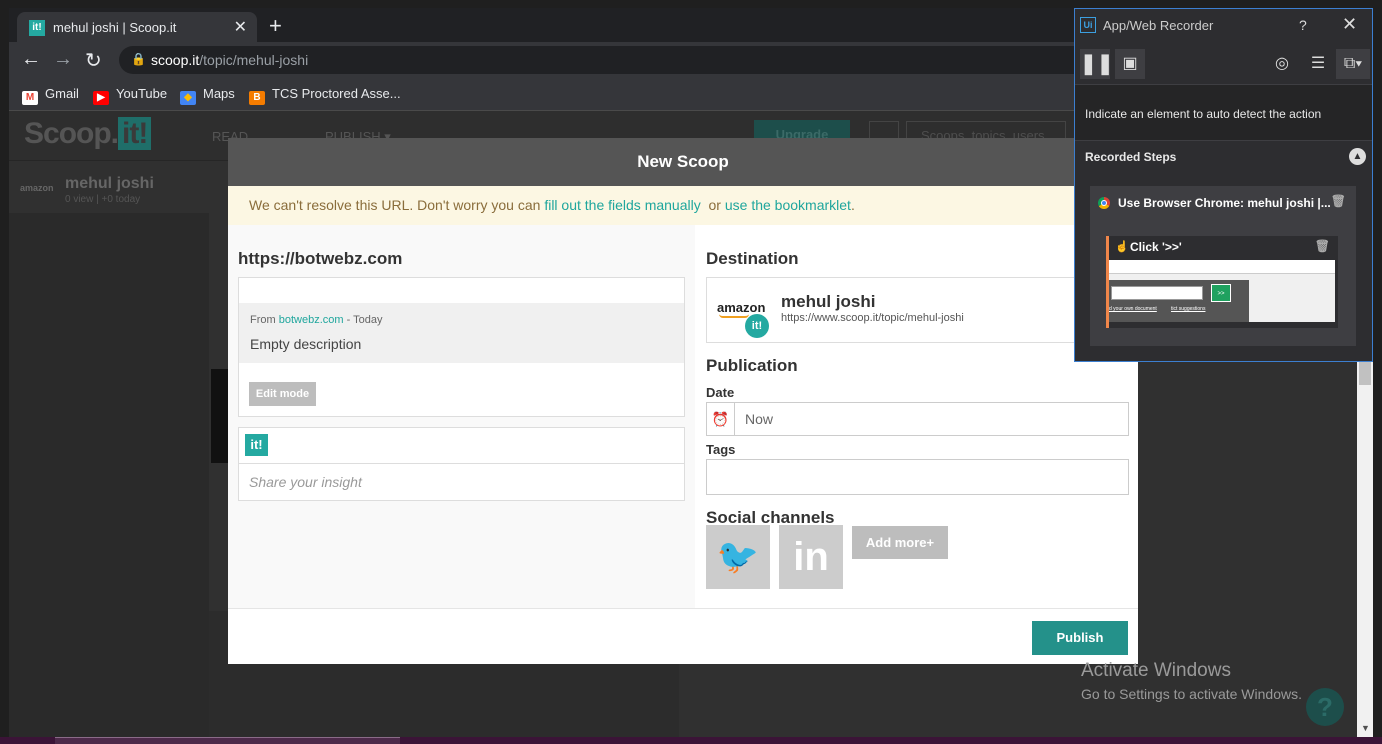 Image resolution: width=1382 pixels, height=744 pixels. I want to click on tags-input, so click(917, 477).